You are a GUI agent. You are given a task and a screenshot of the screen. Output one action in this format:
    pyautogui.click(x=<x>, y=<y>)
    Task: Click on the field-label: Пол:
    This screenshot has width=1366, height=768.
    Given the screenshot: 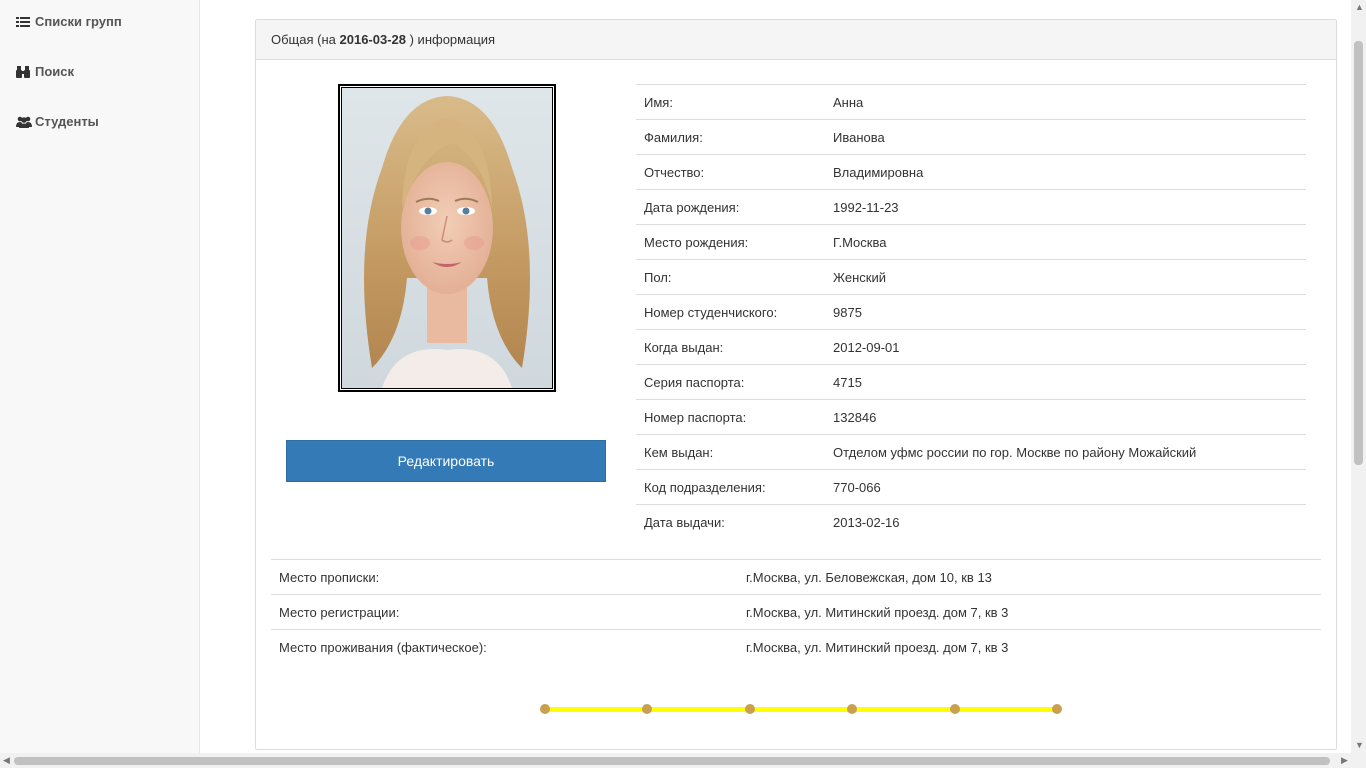 What is the action you would take?
    pyautogui.click(x=730, y=277)
    